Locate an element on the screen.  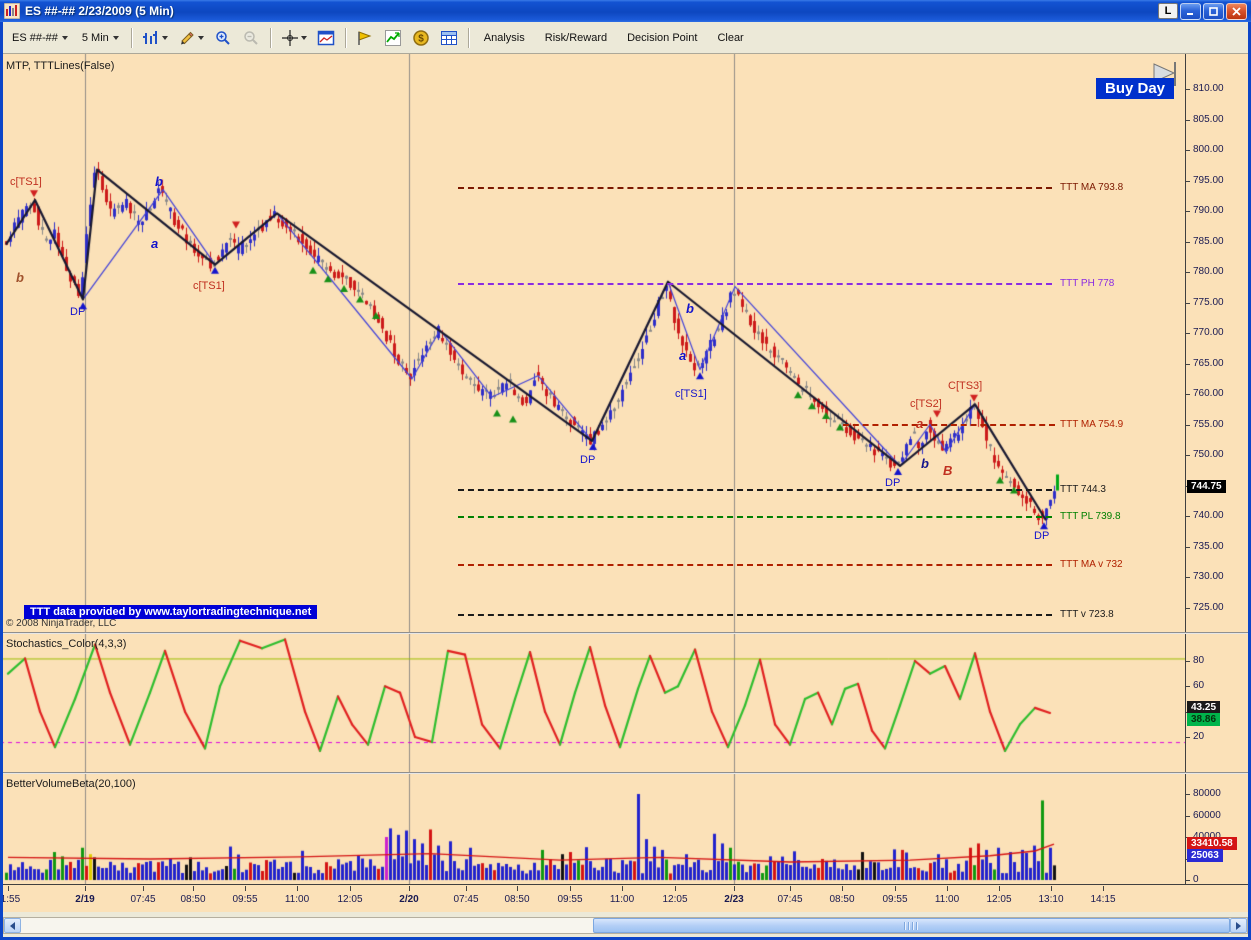
price-axis-label: 780.00 is located at coordinates (1208, 271).